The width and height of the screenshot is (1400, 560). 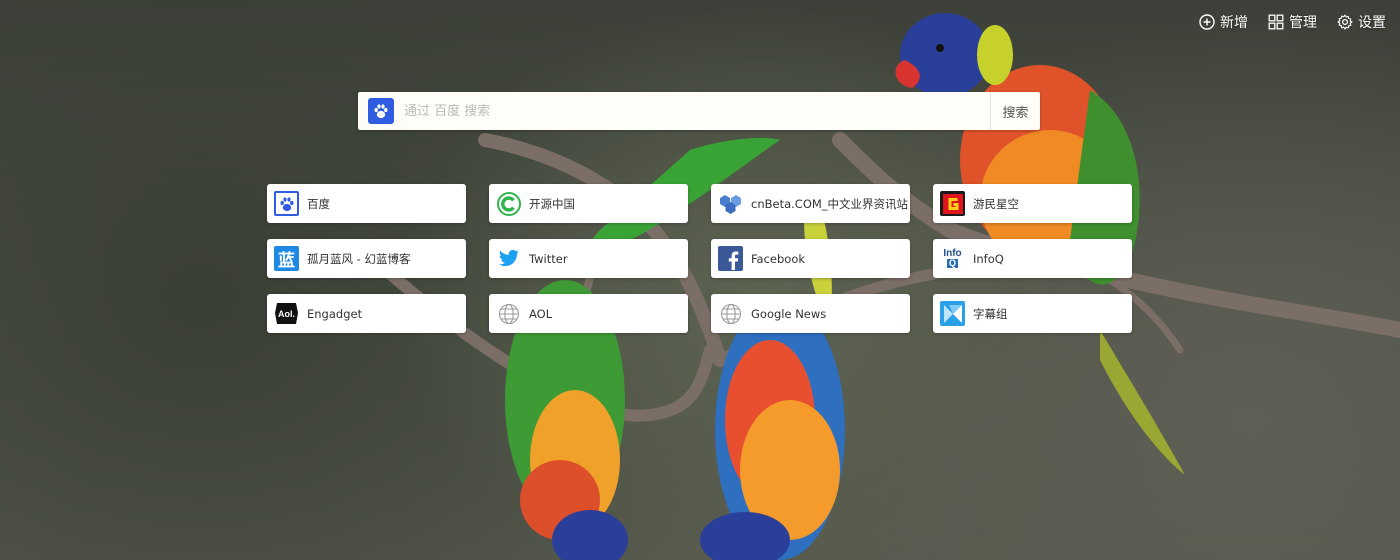 I want to click on tile-facebook: Facebook, so click(x=810, y=258).